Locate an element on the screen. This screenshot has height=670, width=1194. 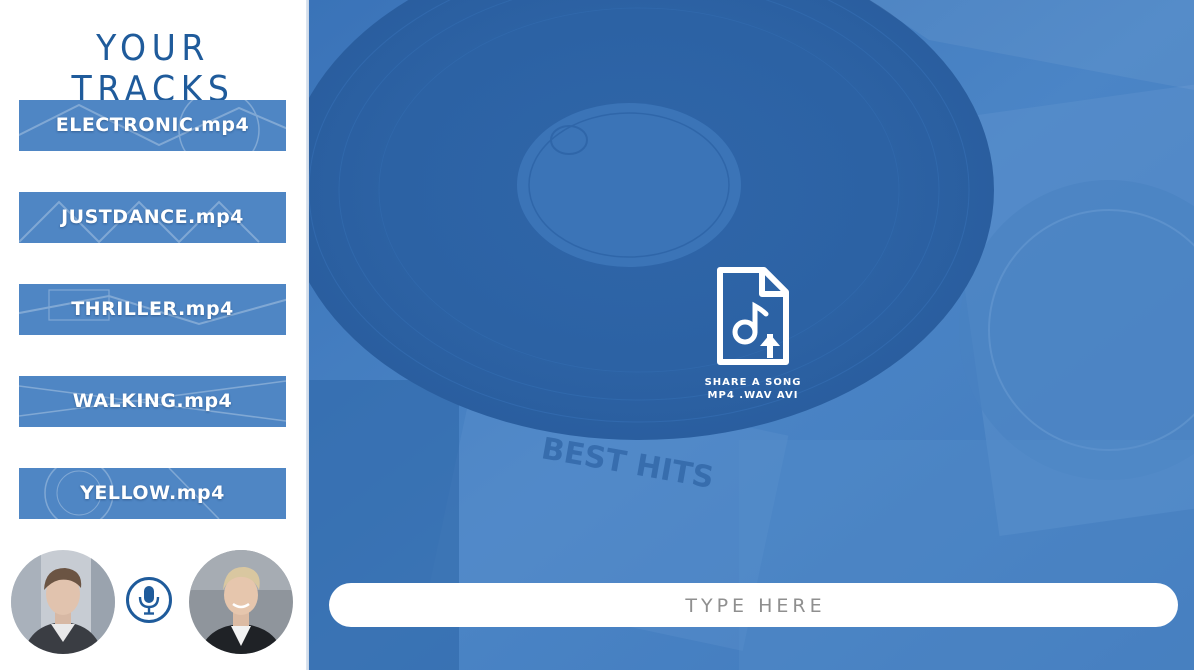
message-input is located at coordinates (755, 606).